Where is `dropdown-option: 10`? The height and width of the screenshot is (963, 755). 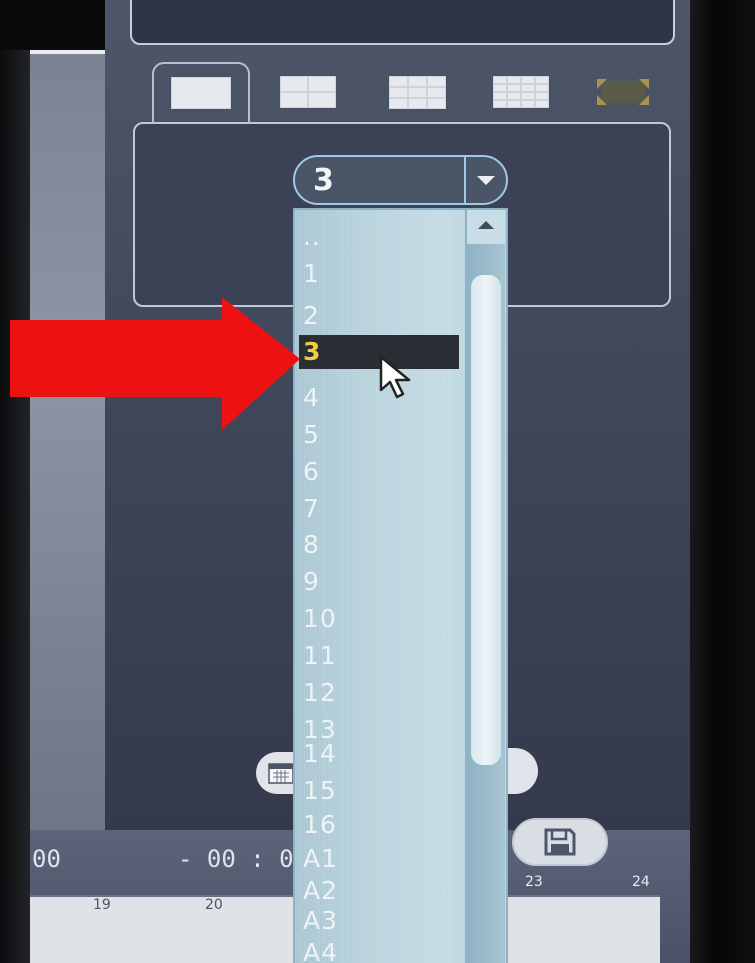 dropdown-option: 10 is located at coordinates (320, 619).